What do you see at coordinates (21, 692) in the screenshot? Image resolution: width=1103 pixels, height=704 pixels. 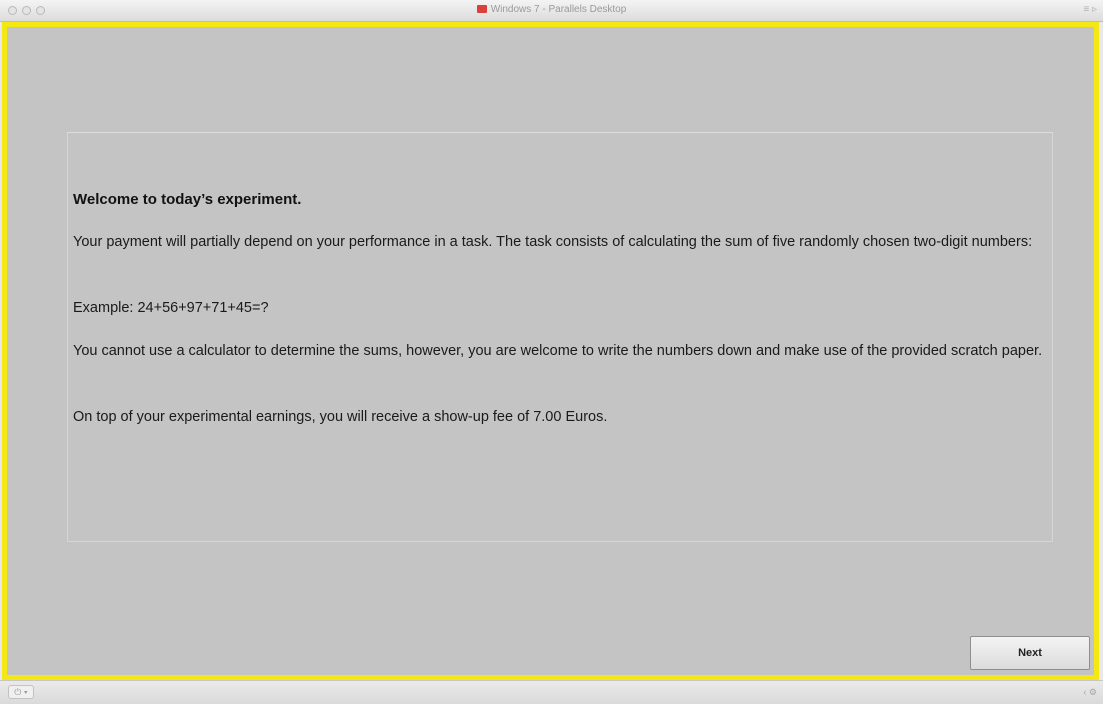 I see `power-menu-button: ⏻ ▾` at bounding box center [21, 692].